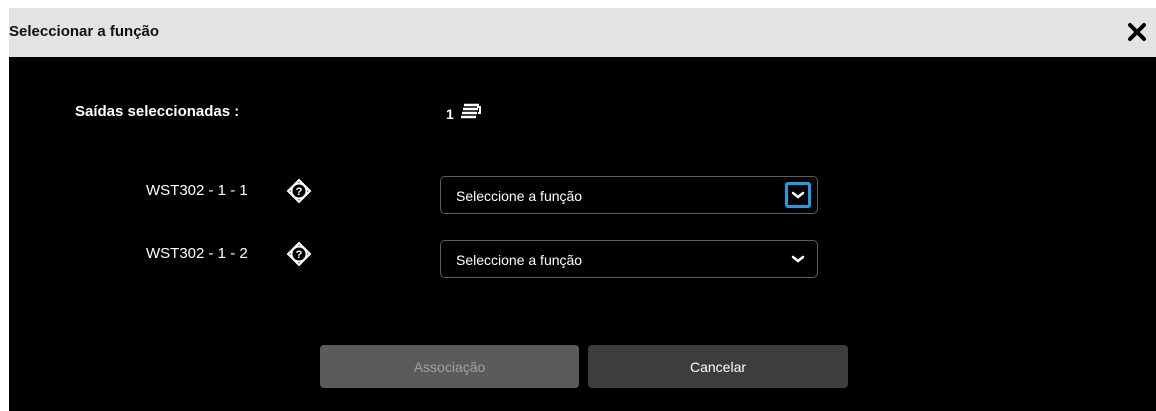 The width and height of the screenshot is (1156, 411). I want to click on output-label-2: WST302 - 1 - 2, so click(197, 253).